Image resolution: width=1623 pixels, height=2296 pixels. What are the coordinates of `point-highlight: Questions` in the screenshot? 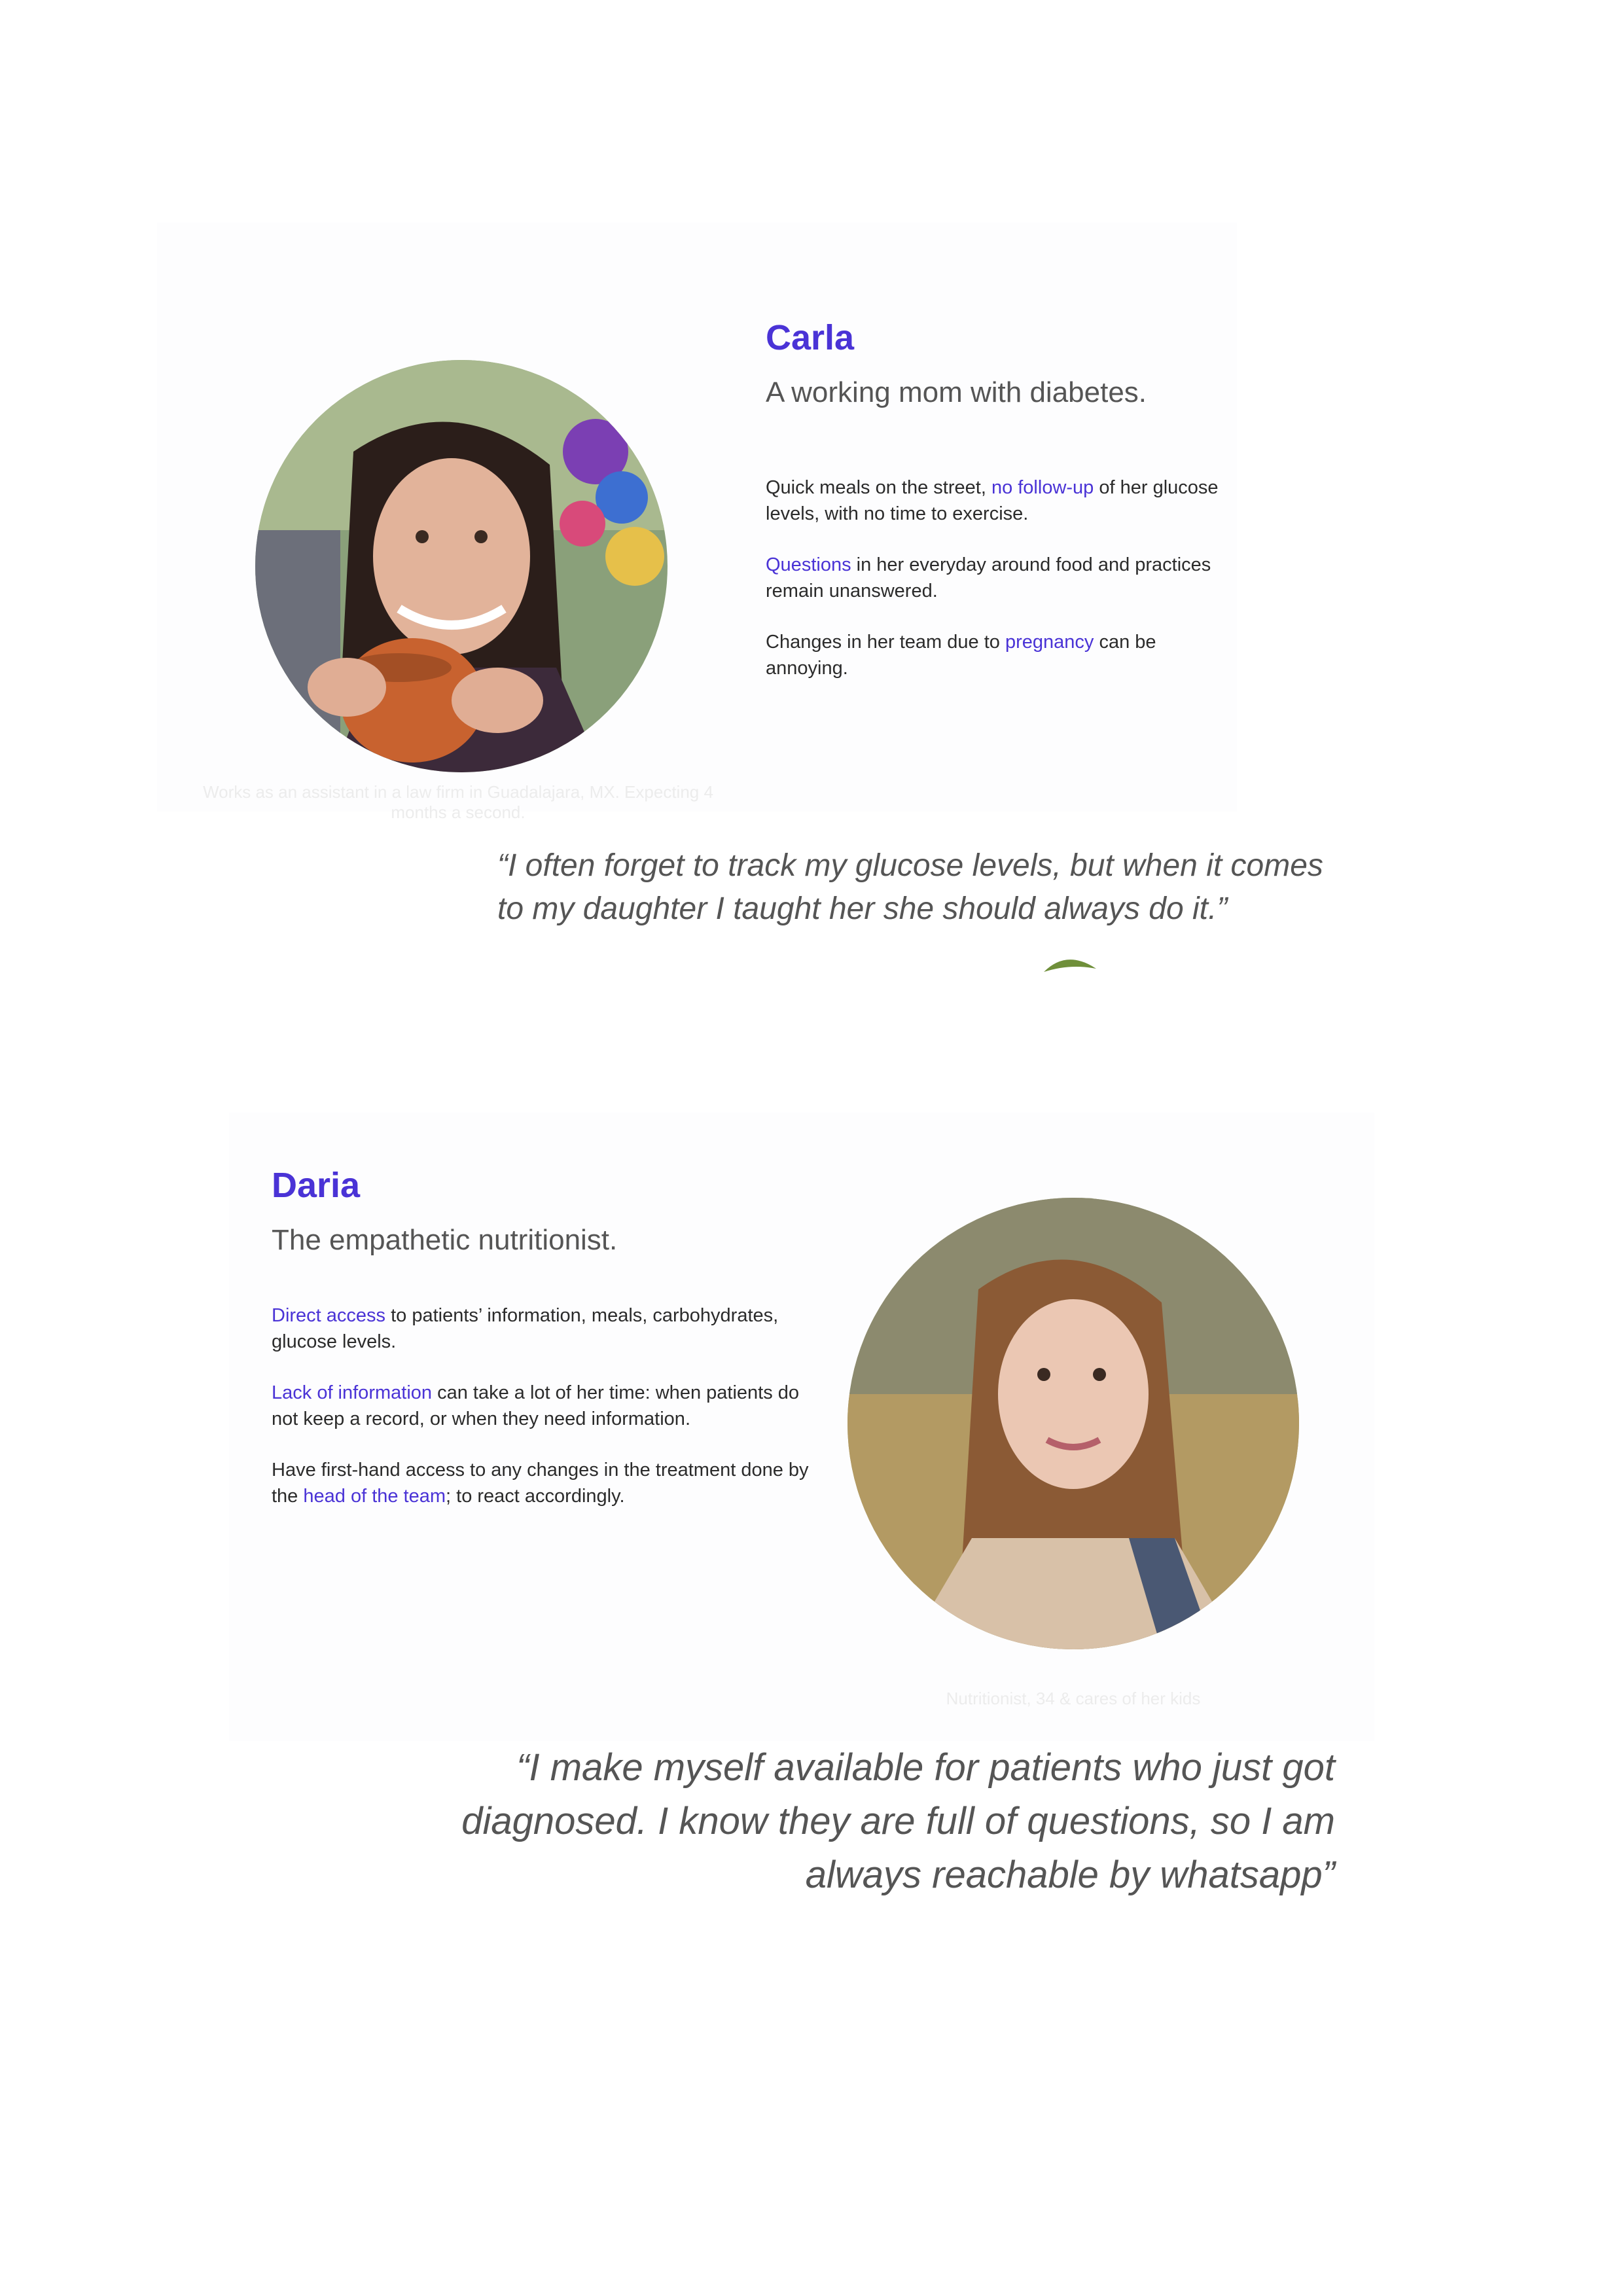 It's located at (808, 564).